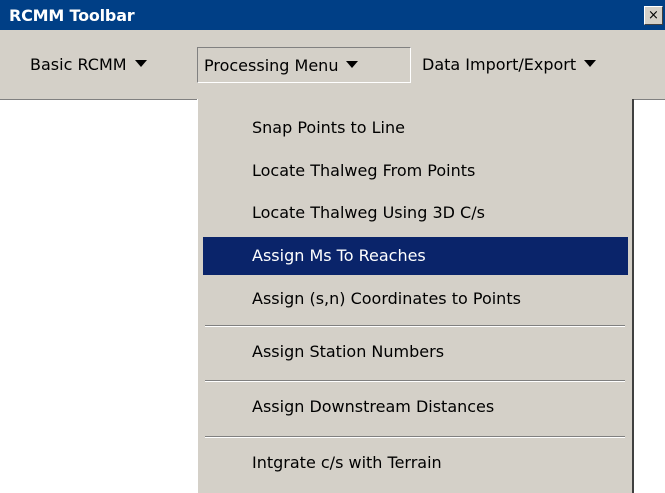 The height and width of the screenshot is (493, 665). What do you see at coordinates (339, 255) in the screenshot?
I see `menu-item-label: Assign Ms To Reaches` at bounding box center [339, 255].